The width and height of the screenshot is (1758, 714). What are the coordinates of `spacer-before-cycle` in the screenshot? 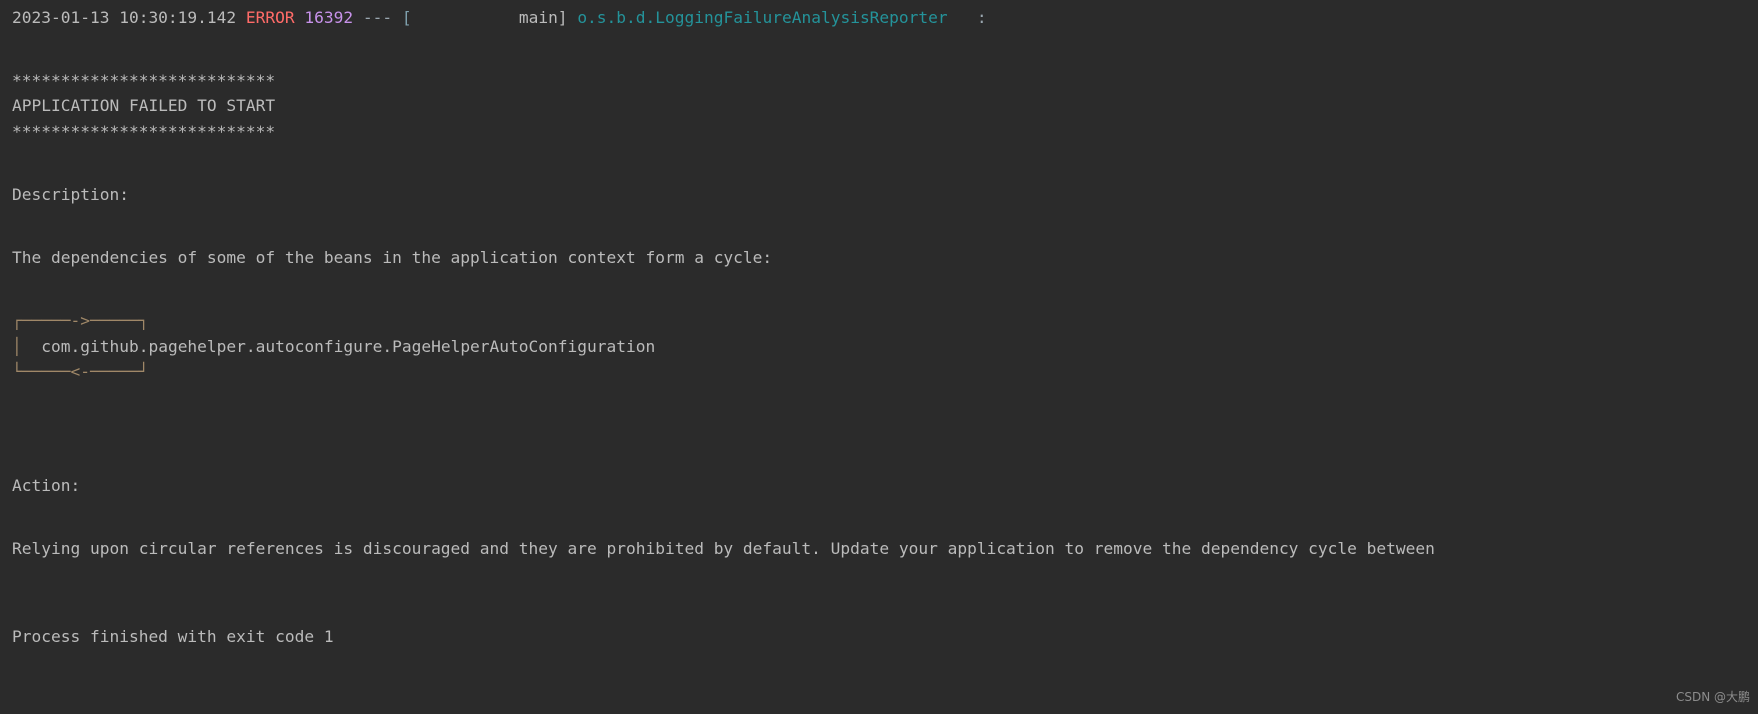 It's located at (885, 282).